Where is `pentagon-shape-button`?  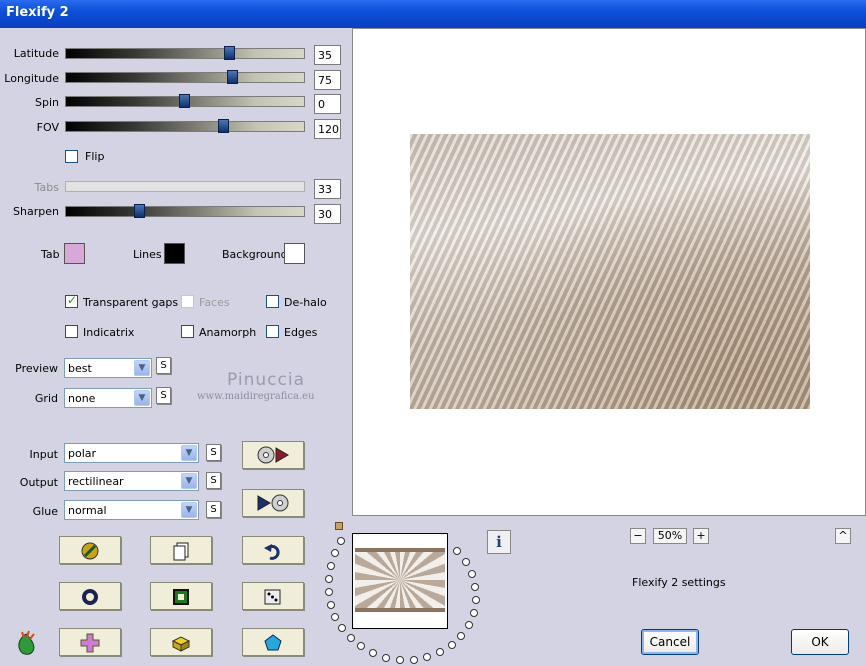 pentagon-shape-button is located at coordinates (273, 642).